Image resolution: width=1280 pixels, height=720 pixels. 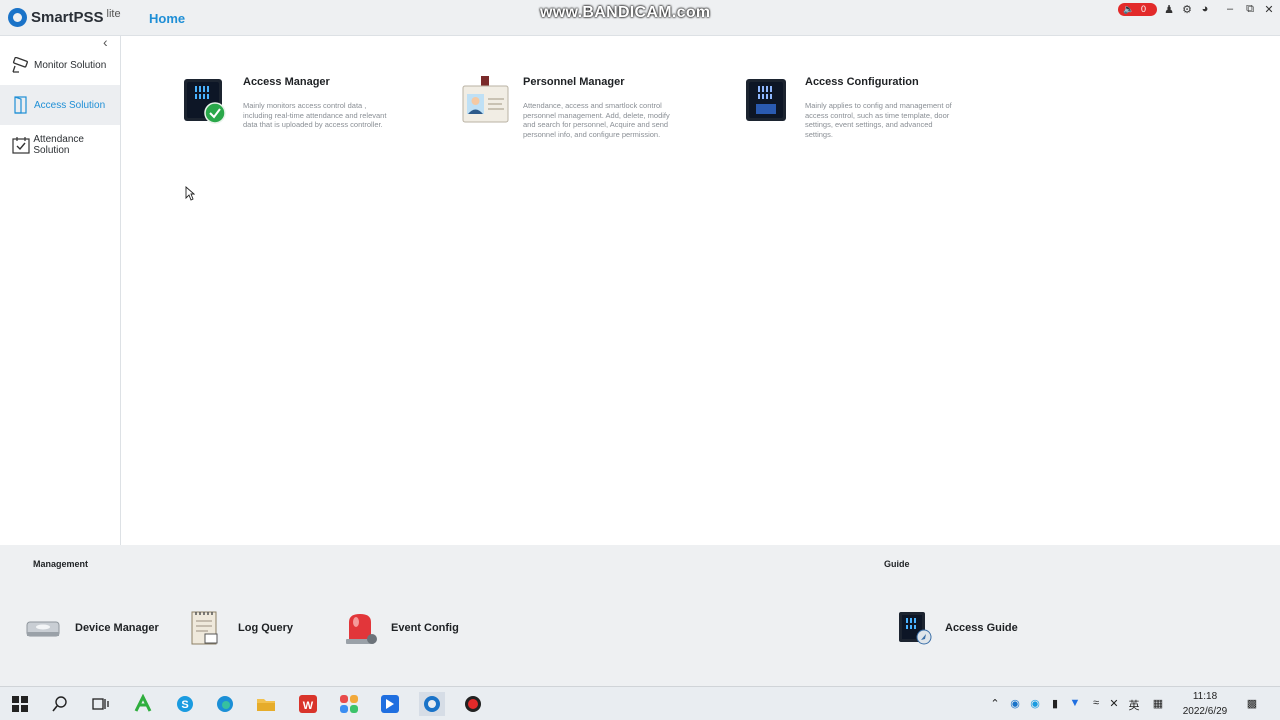 I want to click on alarm-siren-icon, so click(x=361, y=628).